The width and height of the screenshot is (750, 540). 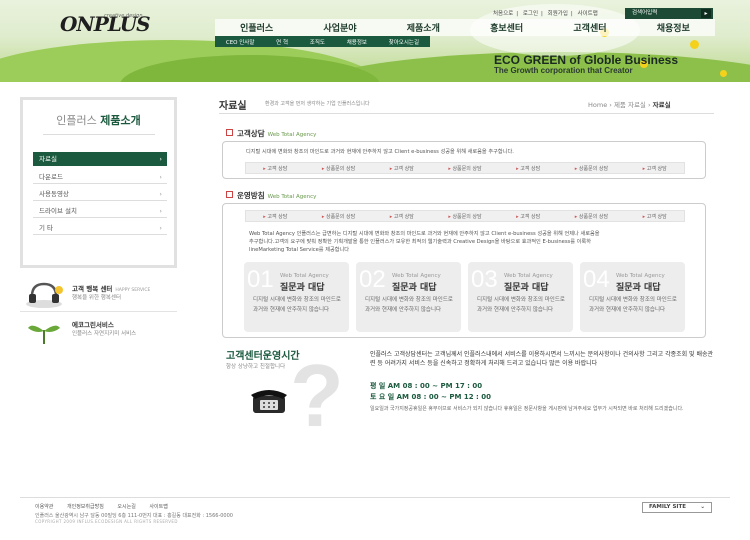 What do you see at coordinates (645, 13) in the screenshot?
I see `search-placeholder: 검색어입력` at bounding box center [645, 13].